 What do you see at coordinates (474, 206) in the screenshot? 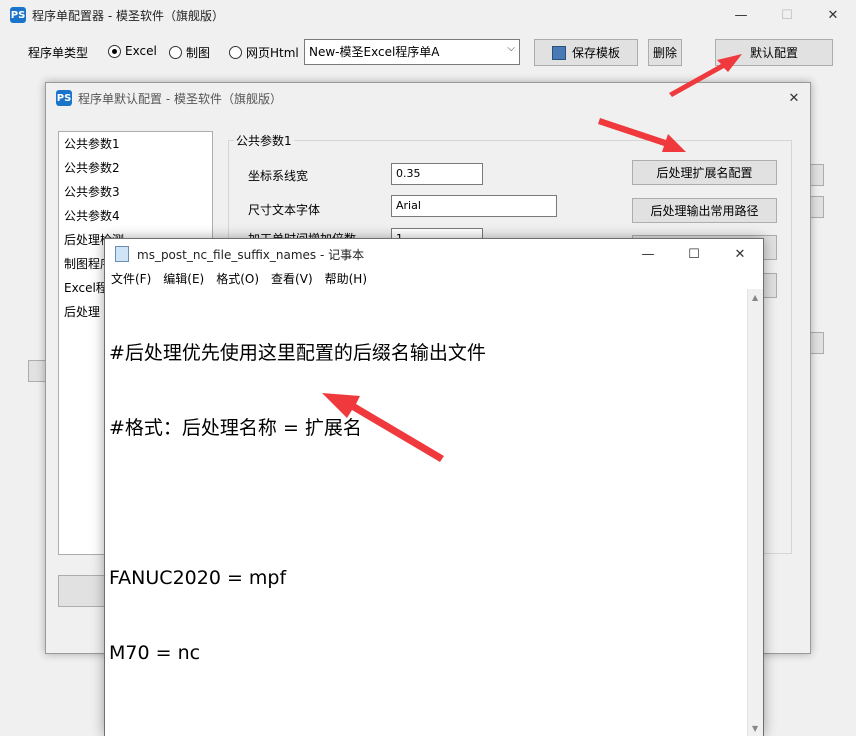
I see `font-input: Arial` at bounding box center [474, 206].